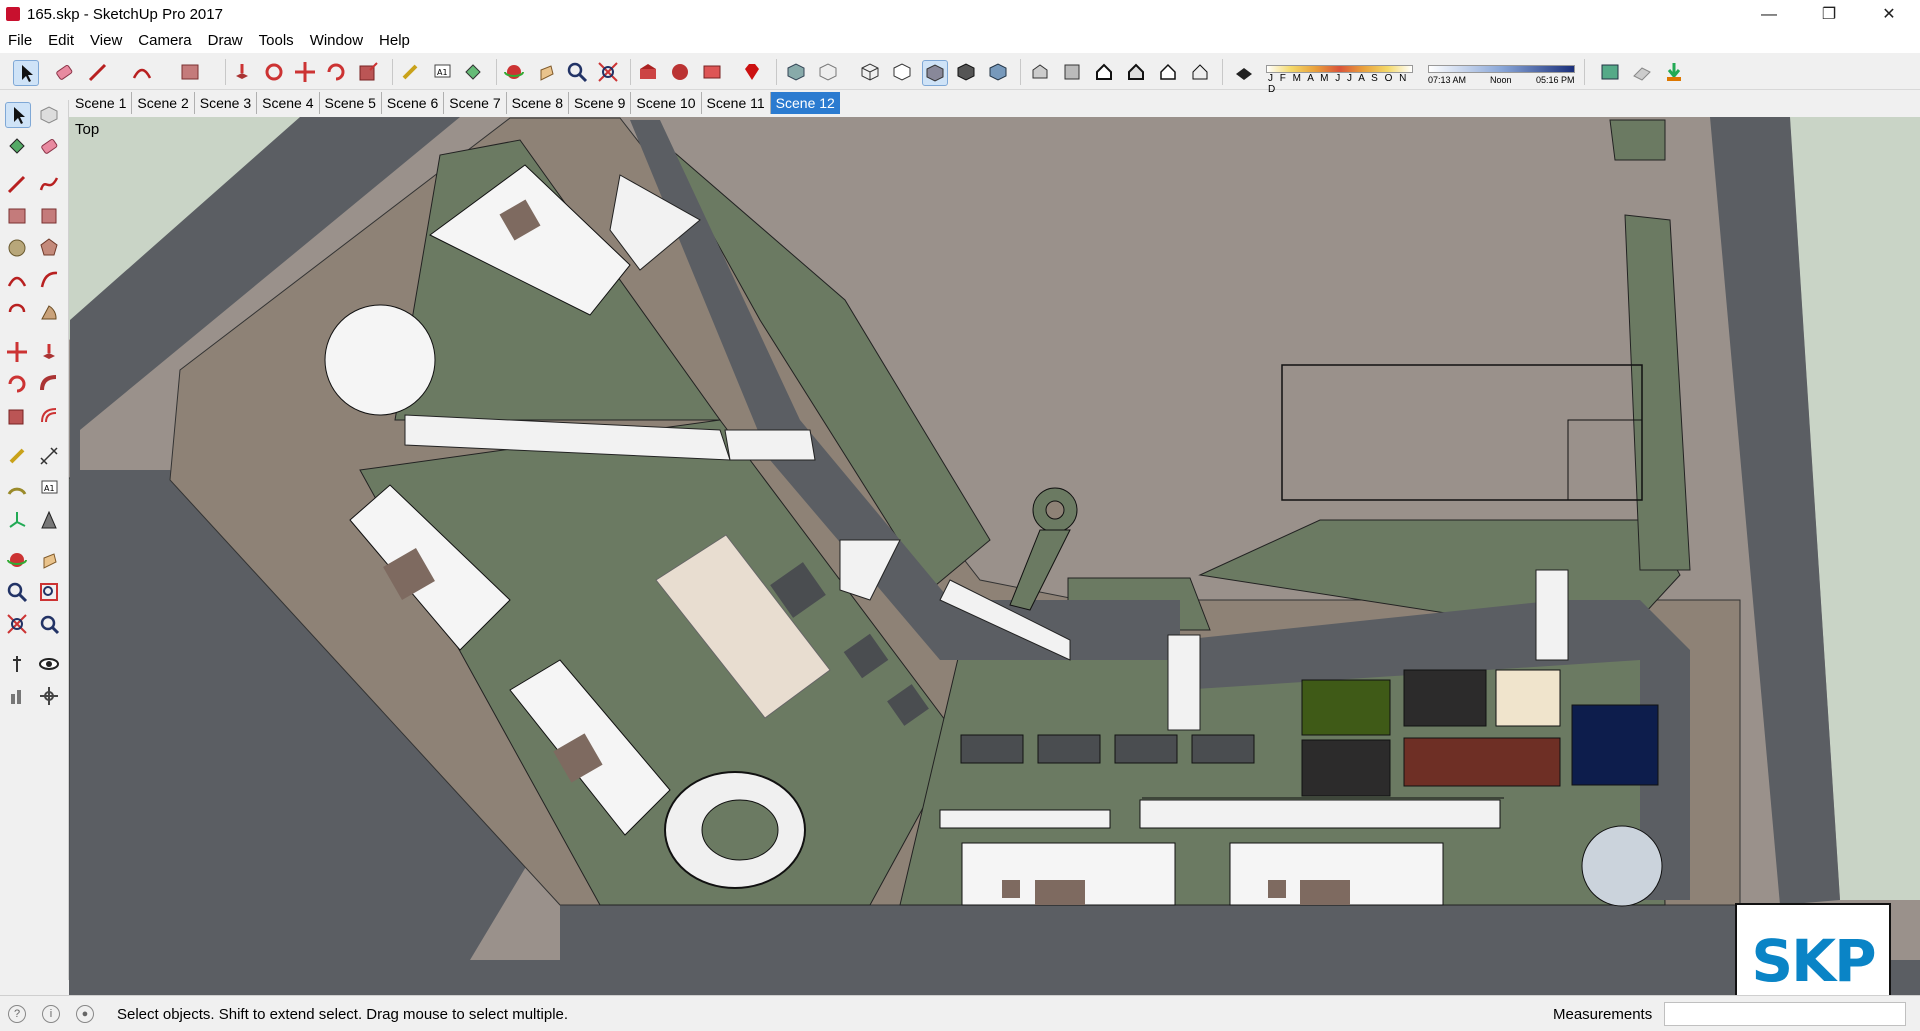 Image resolution: width=1920 pixels, height=1031 pixels. I want to click on warehouse-icon, so click(648, 72).